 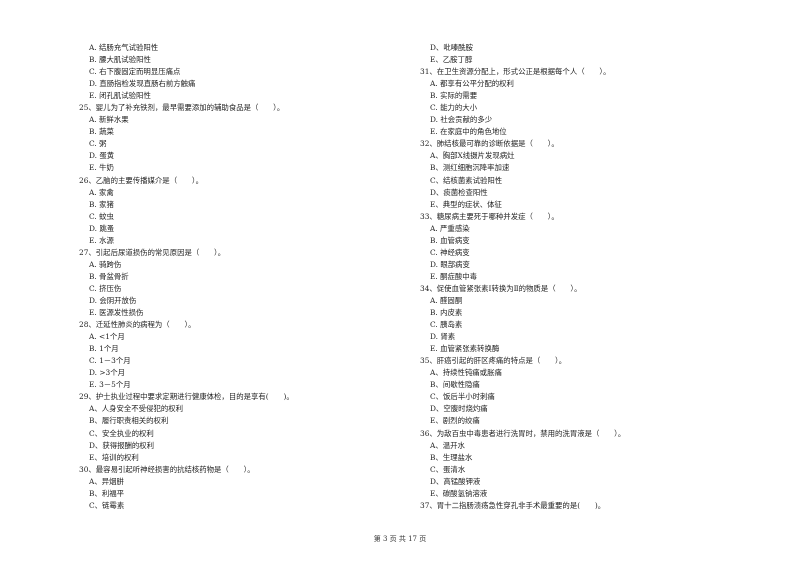 What do you see at coordinates (122, 445) in the screenshot?
I see `answer-option: D、获得报酬的权利` at bounding box center [122, 445].